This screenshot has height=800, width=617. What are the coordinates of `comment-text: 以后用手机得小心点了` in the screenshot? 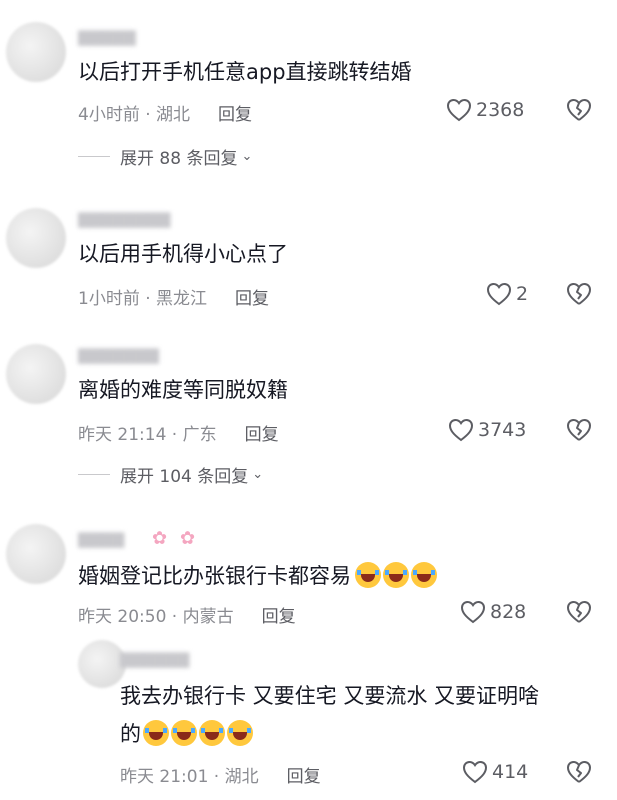 It's located at (183, 254).